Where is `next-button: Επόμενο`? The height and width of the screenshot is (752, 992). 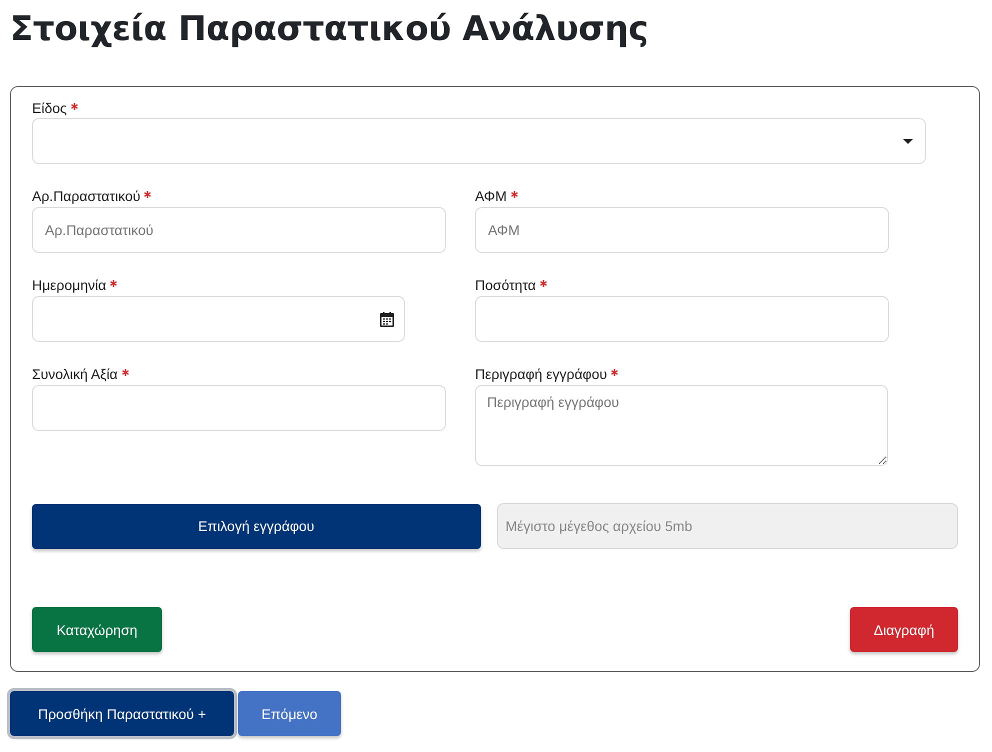
next-button: Επόμενο is located at coordinates (289, 713).